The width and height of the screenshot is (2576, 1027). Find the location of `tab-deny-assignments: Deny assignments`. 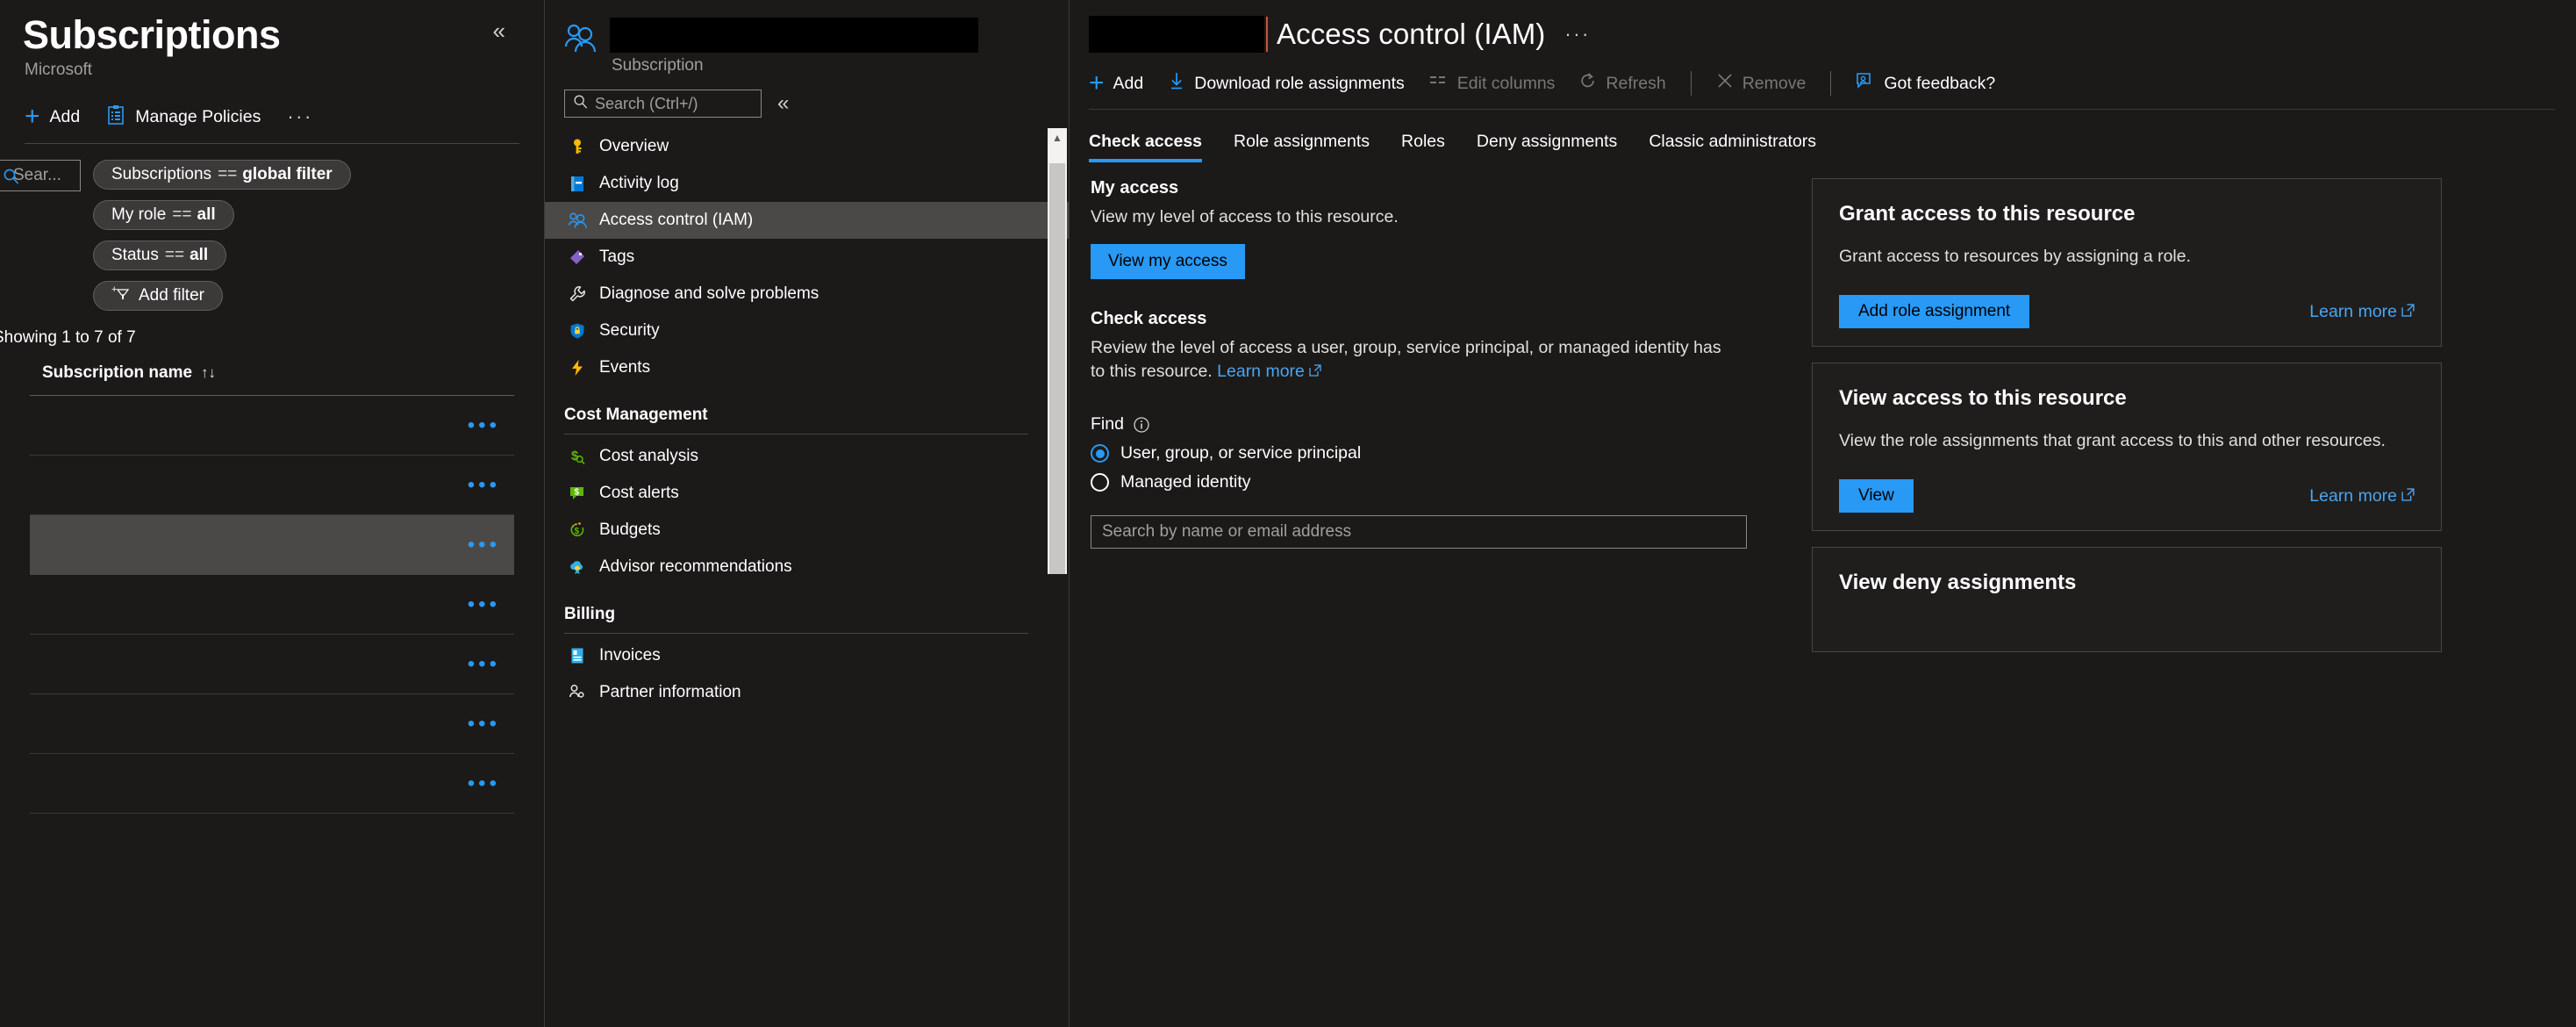

tab-deny-assignments: Deny assignments is located at coordinates (1556, 148).